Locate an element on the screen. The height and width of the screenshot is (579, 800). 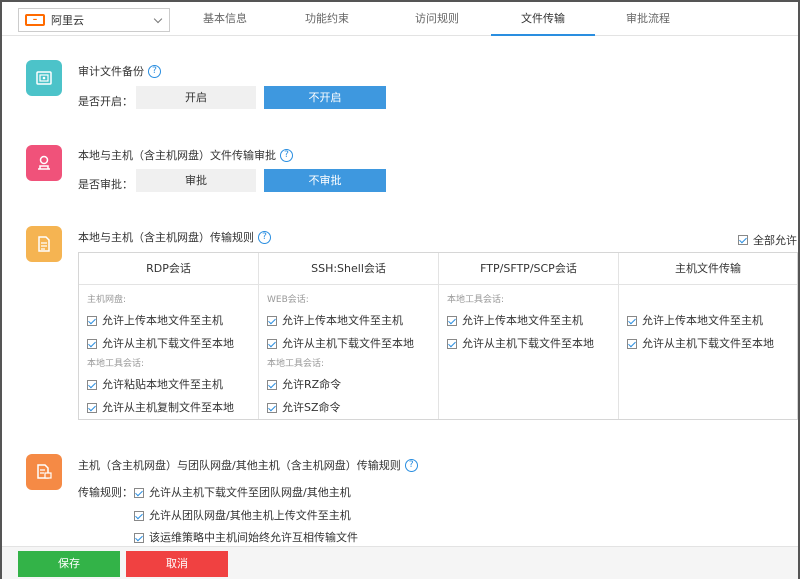
host-transfer-column-head: 主机文件传输 is located at coordinates (708, 269).